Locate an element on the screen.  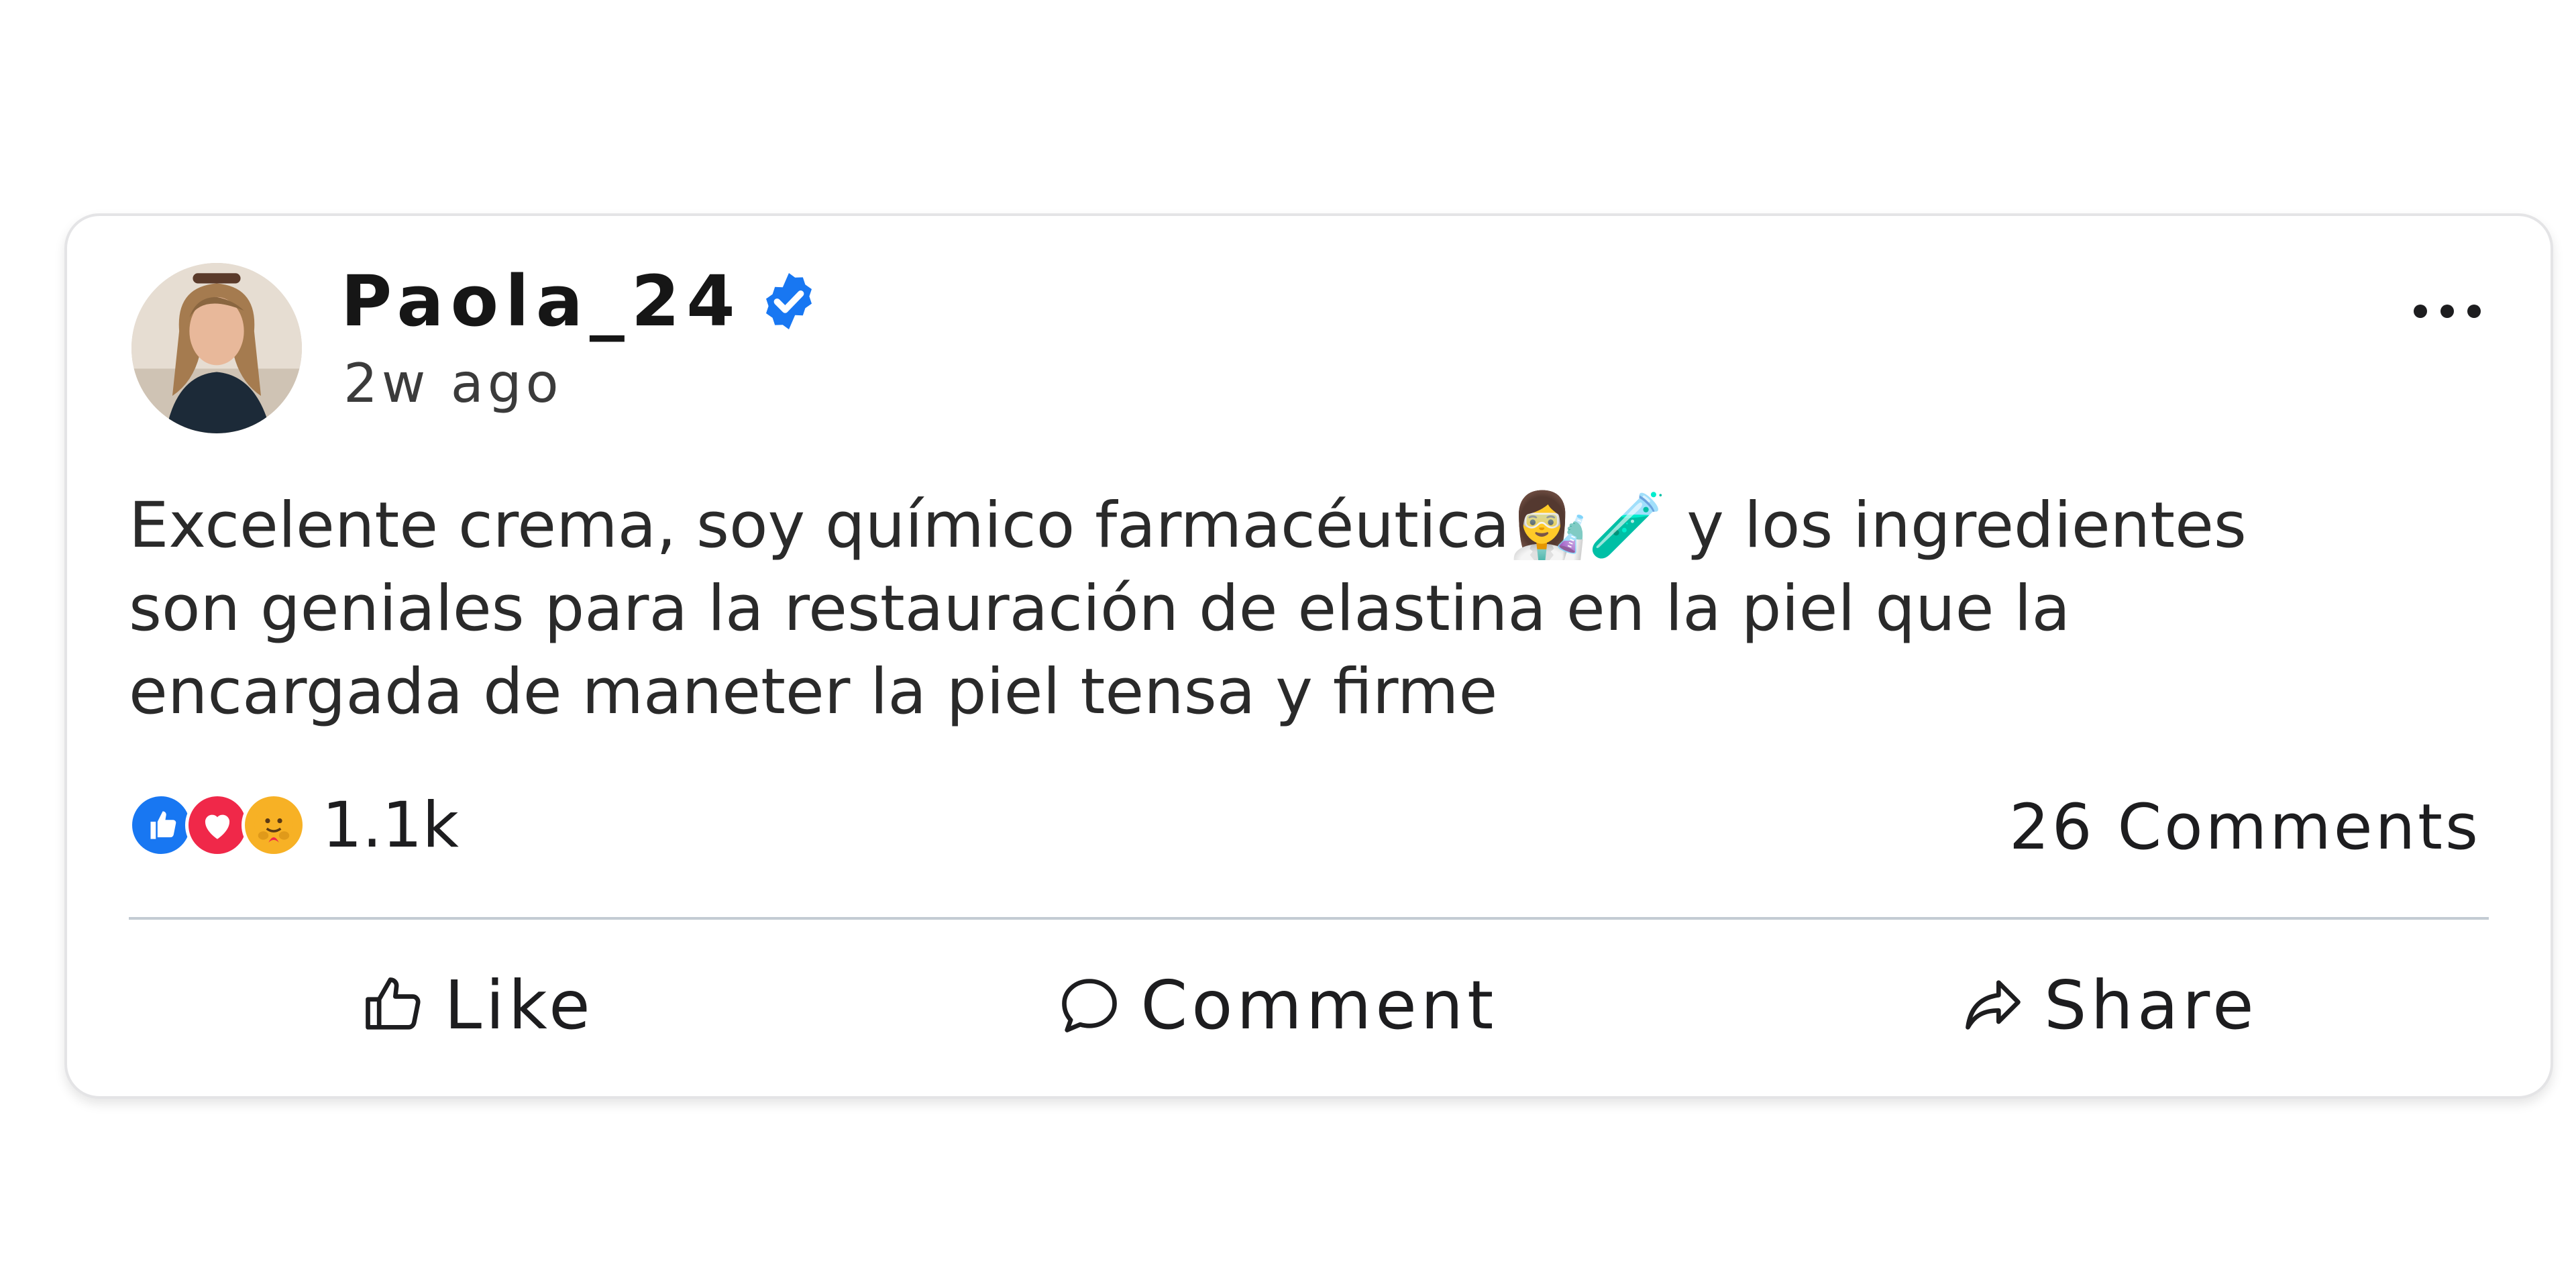
like-label: Like is located at coordinates (519, 1004).